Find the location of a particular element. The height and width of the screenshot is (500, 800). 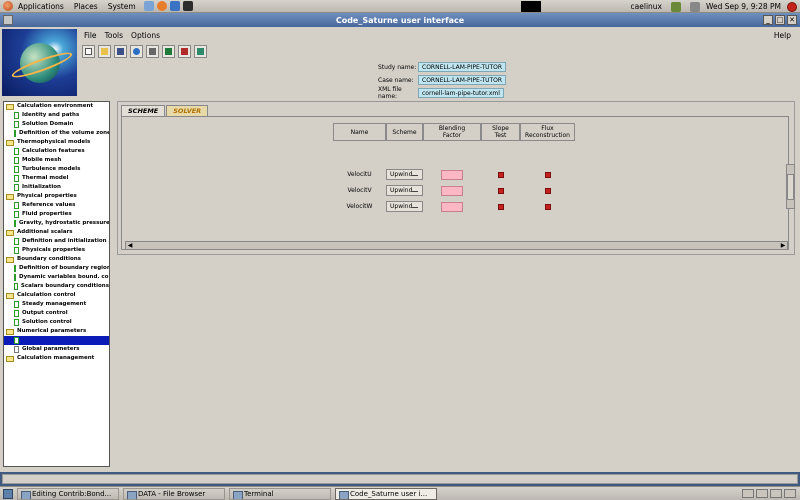

tree-item-label: Physical properties is located at coordinates (47, 196).